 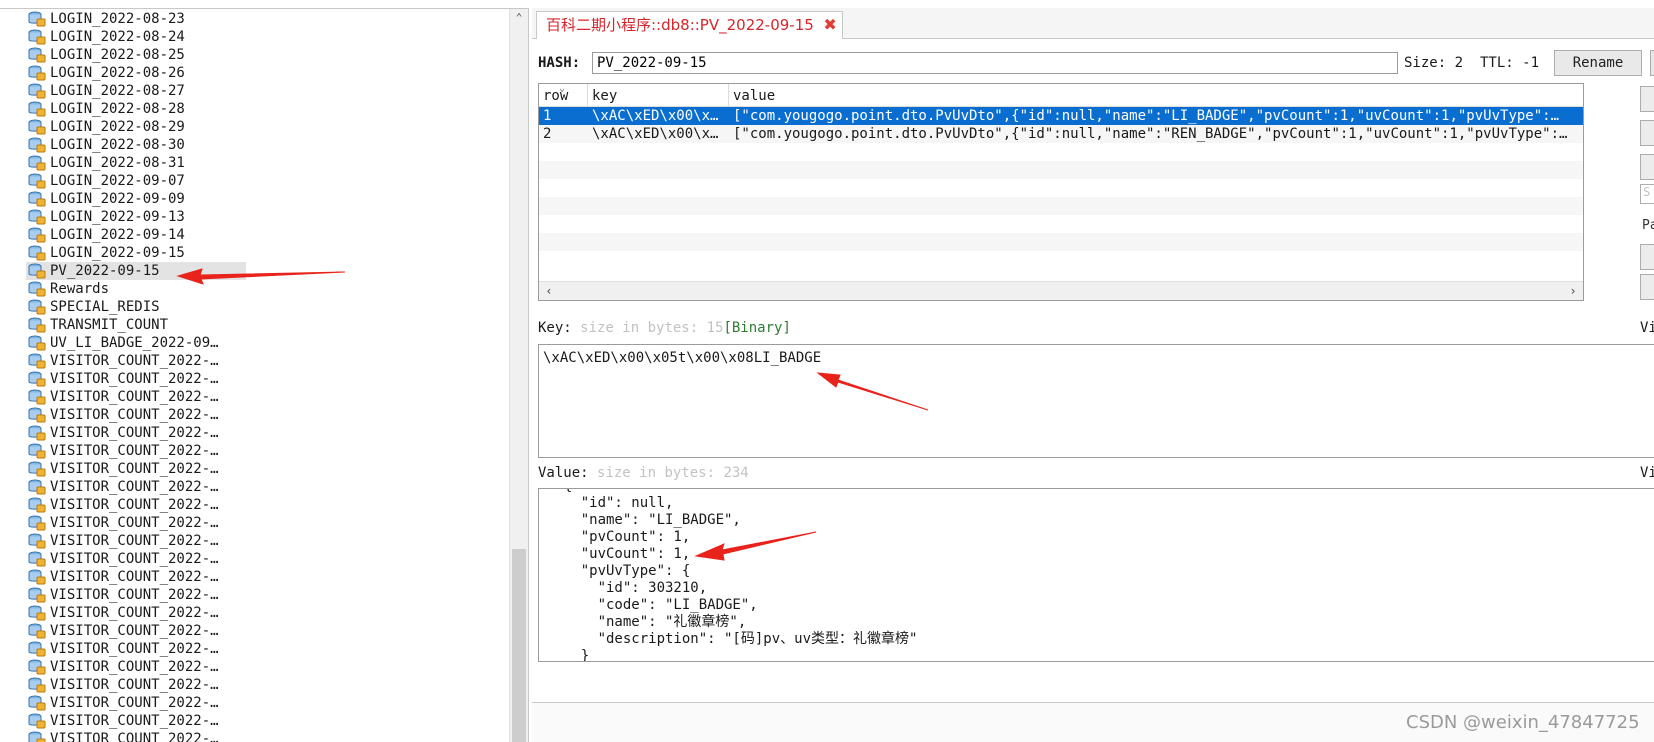 I want to click on value-view-as-label: Vi, so click(x=1647, y=473).